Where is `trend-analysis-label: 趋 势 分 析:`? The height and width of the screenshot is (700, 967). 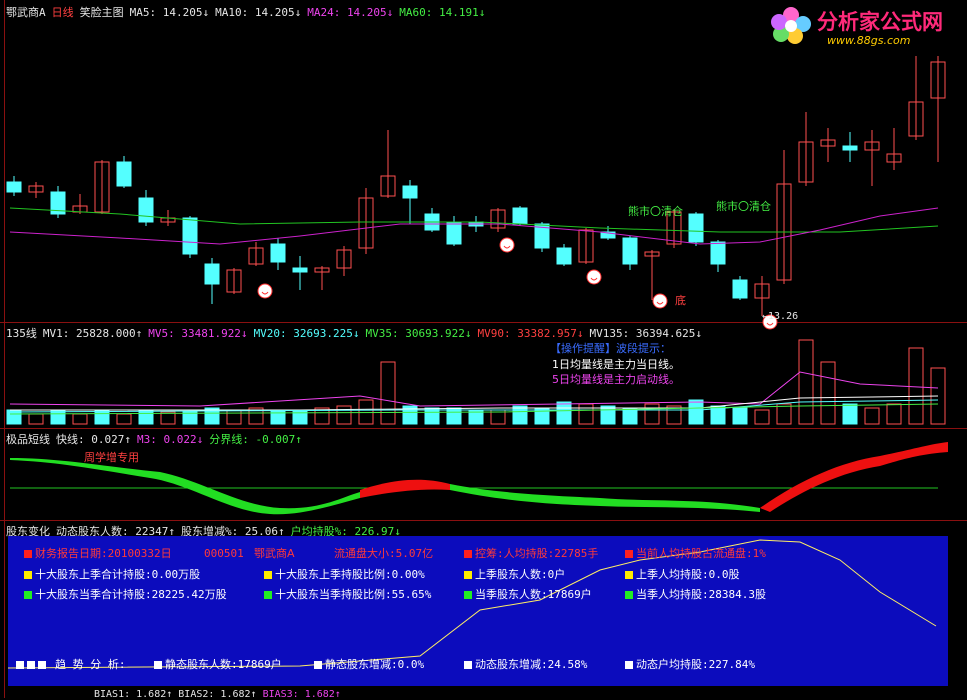
trend-analysis-label: 趋 势 分 析: is located at coordinates (71, 664).